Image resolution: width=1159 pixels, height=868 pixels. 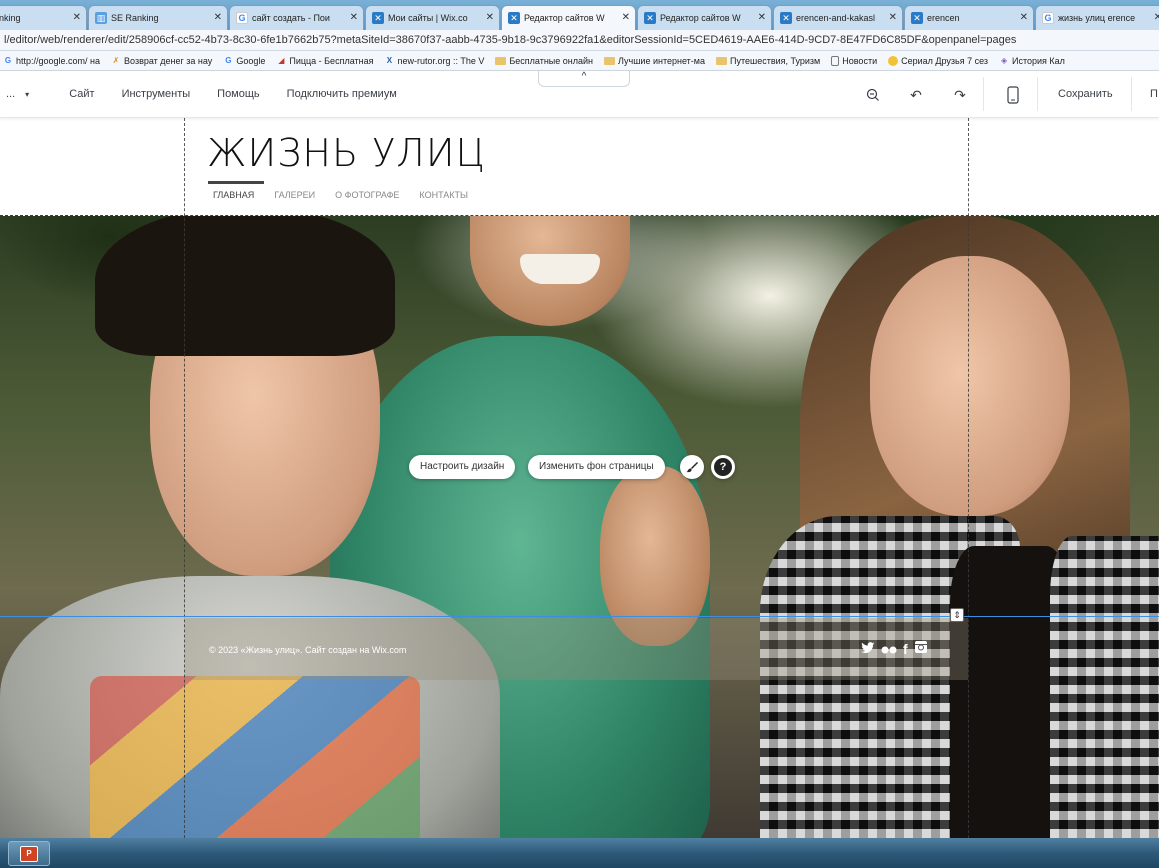 What do you see at coordinates (346, 153) in the screenshot?
I see `site-title: ЖИЗНЬ УЛИЦ` at bounding box center [346, 153].